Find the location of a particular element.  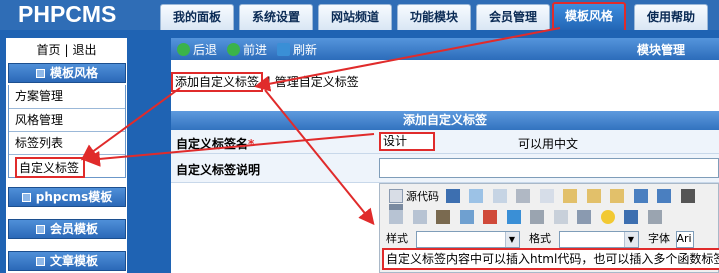

logout-link: 退出 is located at coordinates (85, 50).